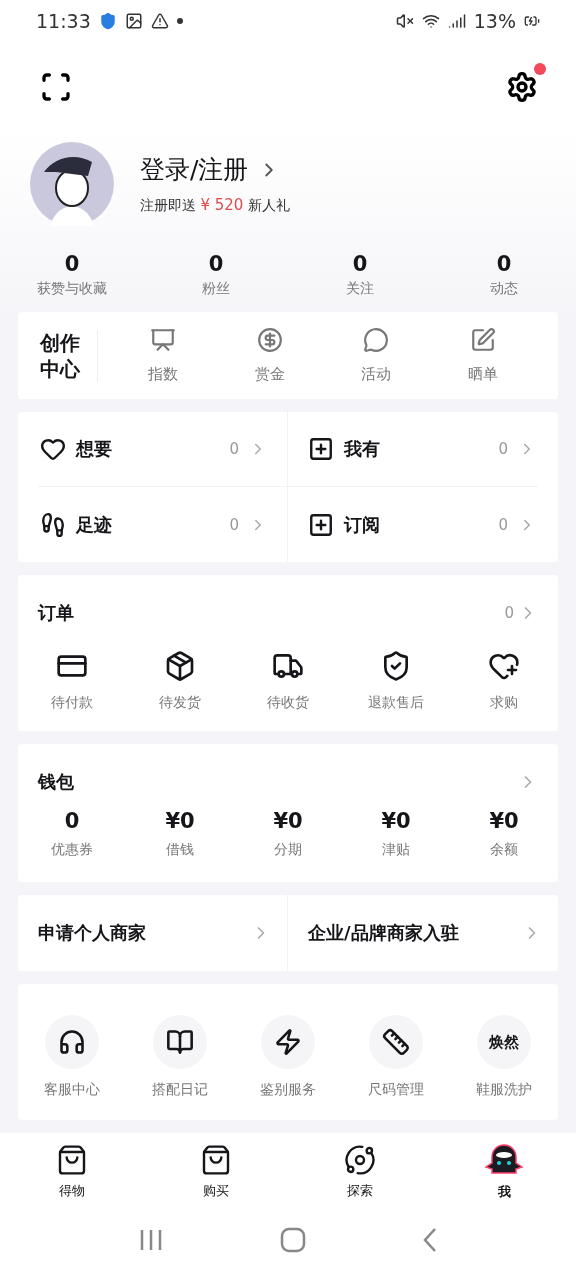 The height and width of the screenshot is (1280, 576). I want to click on chat-bubble-icon, so click(376, 340).